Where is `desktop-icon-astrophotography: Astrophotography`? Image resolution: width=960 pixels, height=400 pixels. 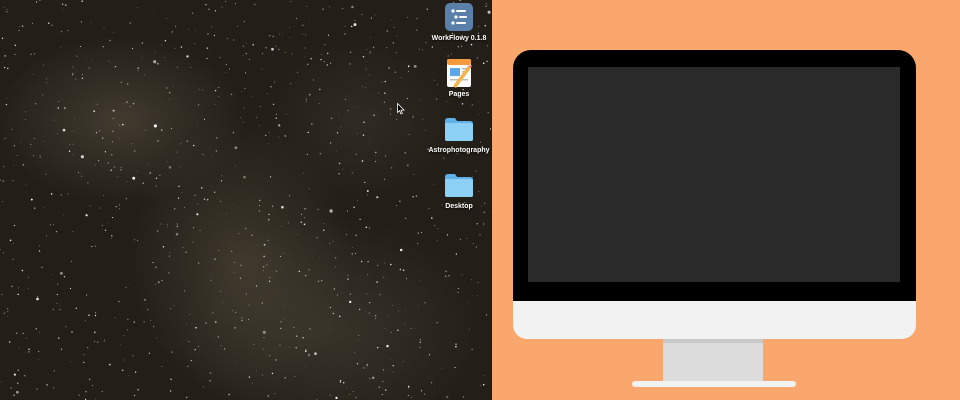 desktop-icon-astrophotography: Astrophotography is located at coordinates (459, 134).